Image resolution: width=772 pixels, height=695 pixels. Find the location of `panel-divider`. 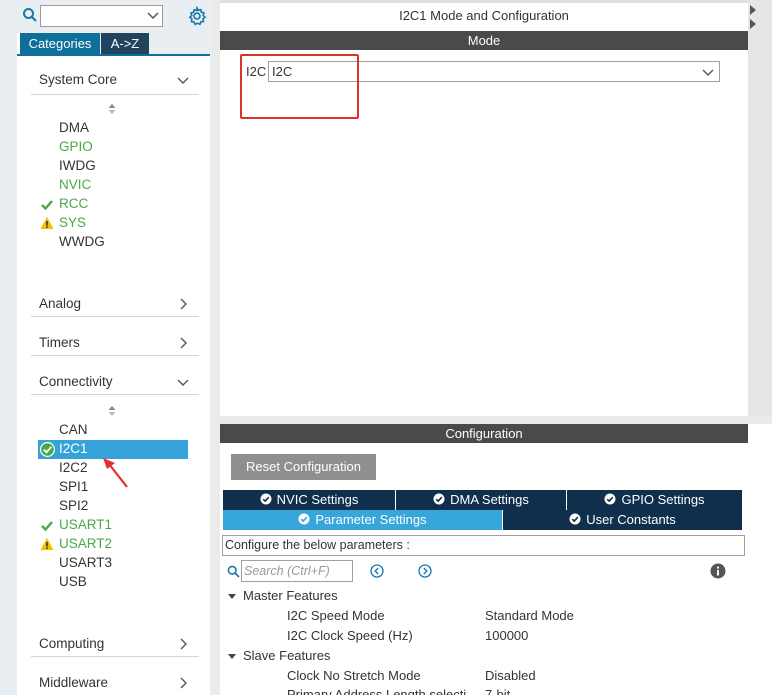

panel-divider is located at coordinates (216, 347).